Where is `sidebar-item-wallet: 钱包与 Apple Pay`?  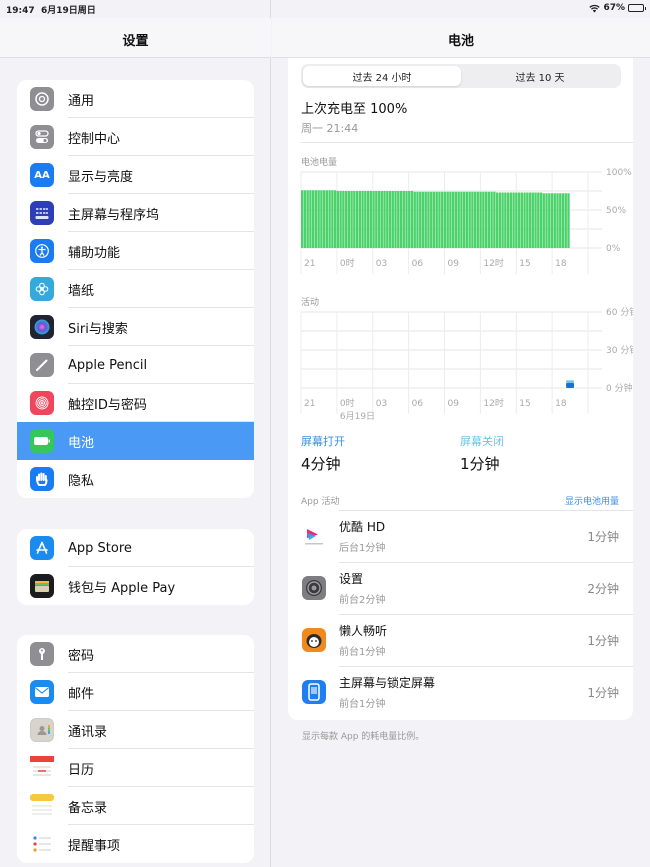 sidebar-item-wallet: 钱包与 Apple Pay is located at coordinates (135, 586).